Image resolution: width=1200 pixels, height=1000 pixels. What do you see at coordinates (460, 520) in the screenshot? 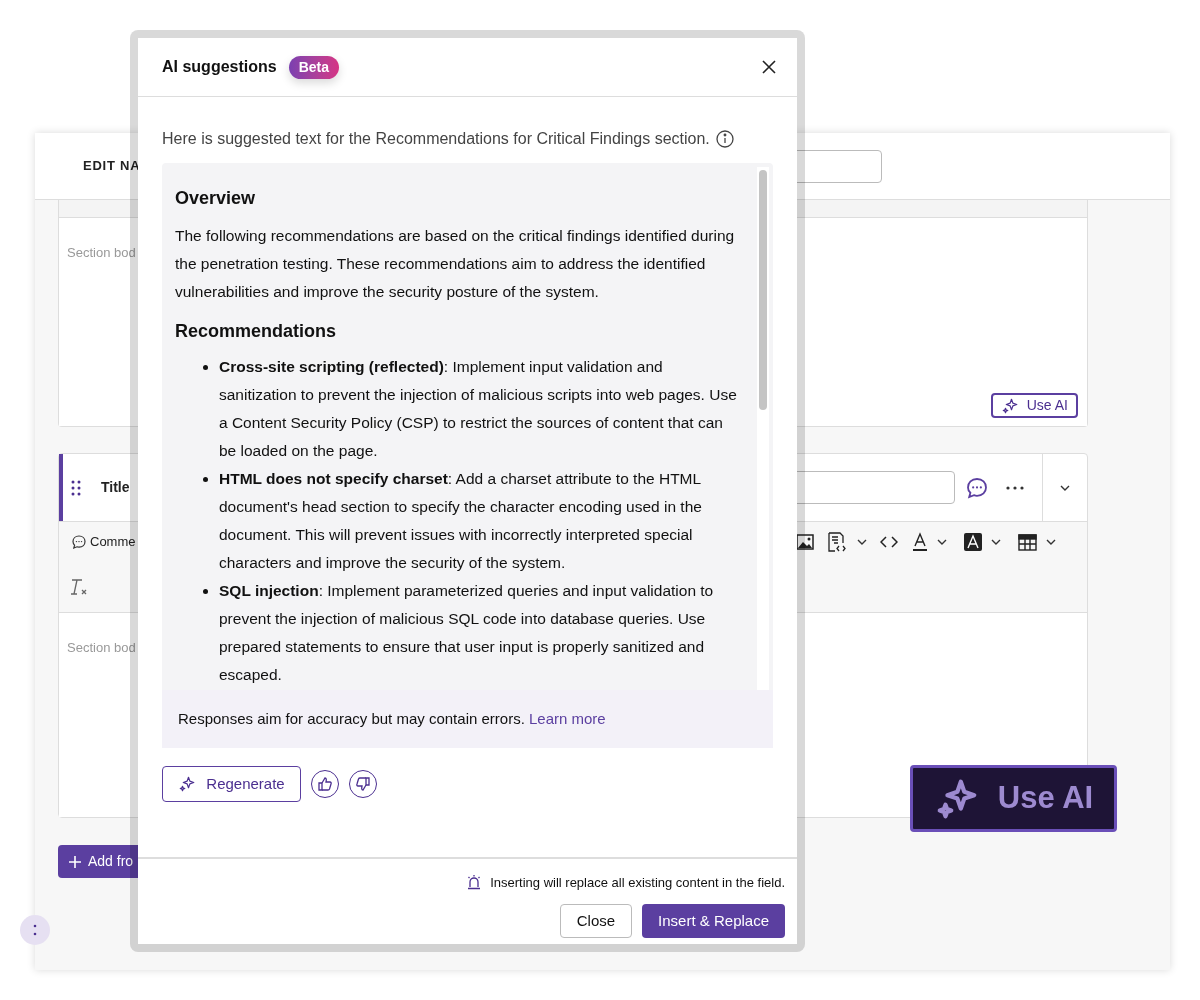
I see `list-item-text: HTML does not specify charset: Add a charset attribute to the HTML document's head section to specify the character encoding used in the document. This will prevent issues with incorrectly interpreted special characters and improve the security of the system.` at bounding box center [460, 520].